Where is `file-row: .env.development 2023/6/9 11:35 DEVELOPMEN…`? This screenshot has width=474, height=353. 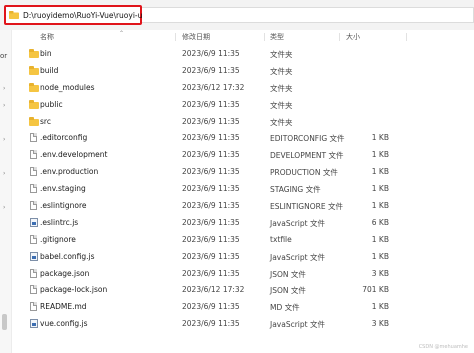 file-row: .env.development 2023/6/9 11:35 DEVELOPMEN… is located at coordinates (243, 154).